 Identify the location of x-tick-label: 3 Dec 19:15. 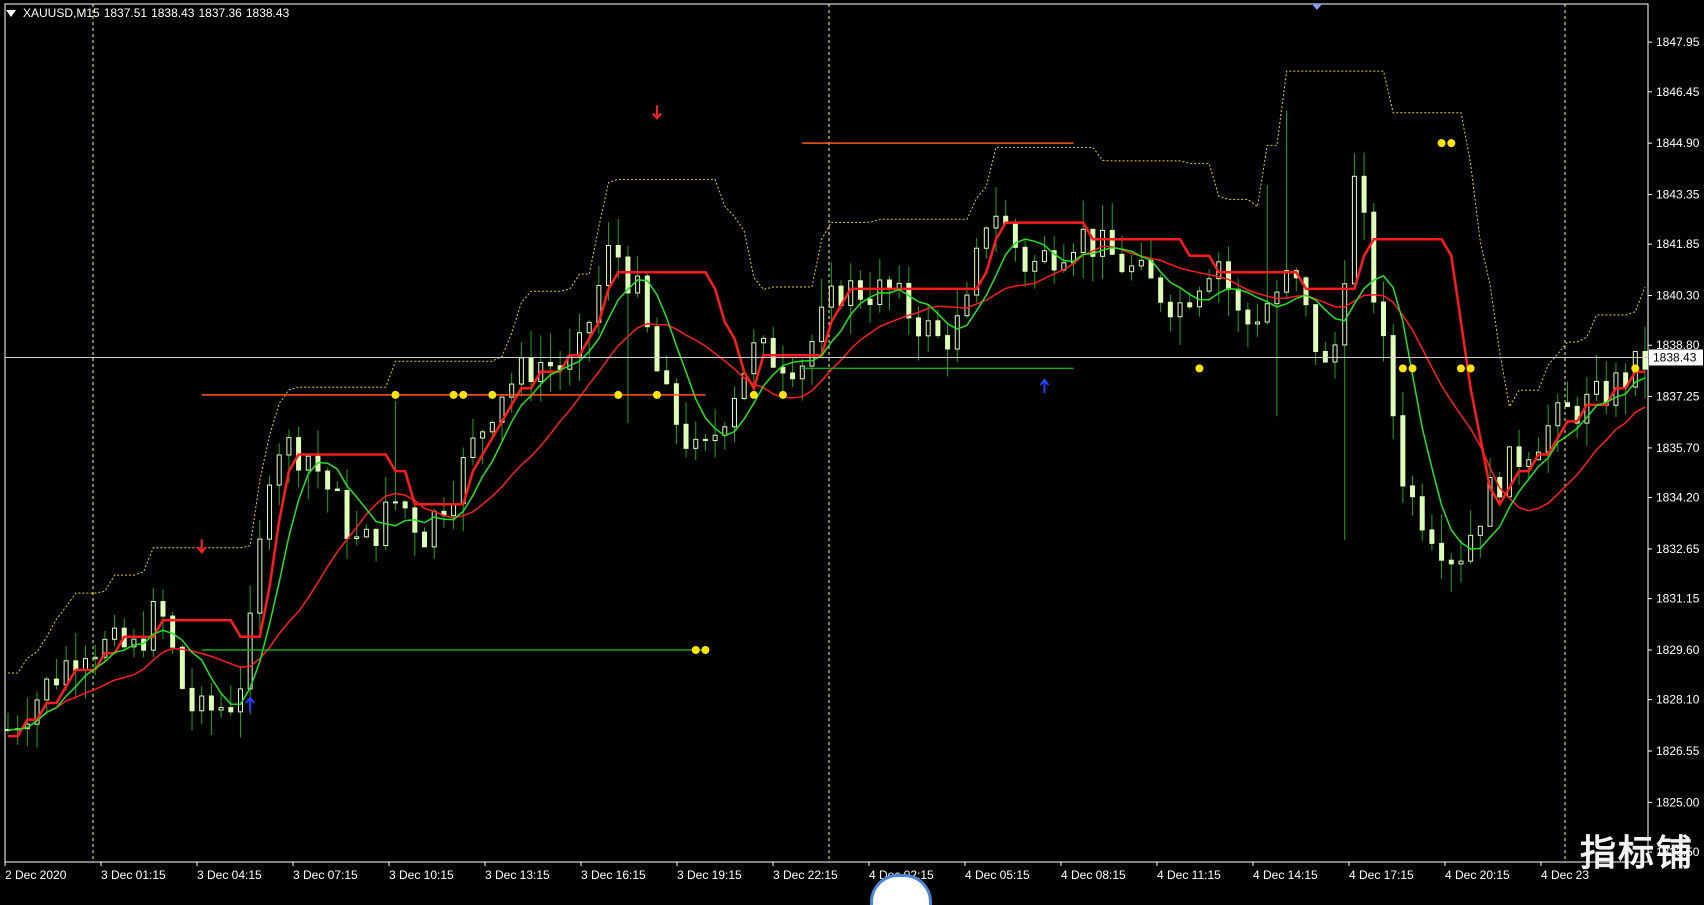
(709, 875).